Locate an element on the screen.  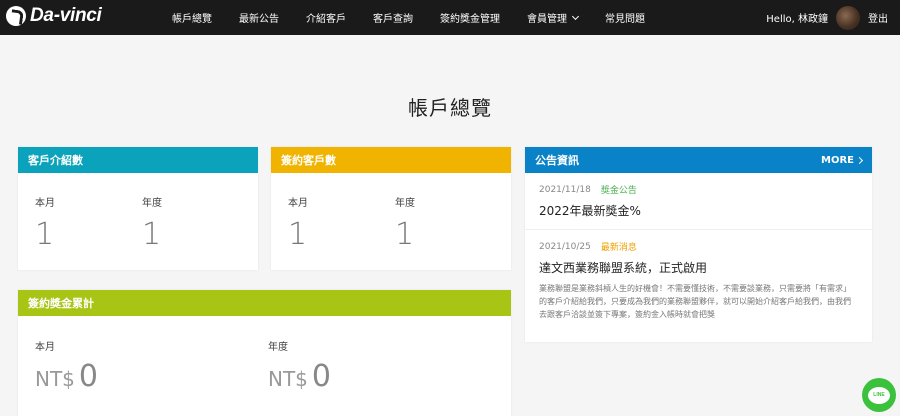
nav-client-search: 客戶查詢 is located at coordinates (393, 17).